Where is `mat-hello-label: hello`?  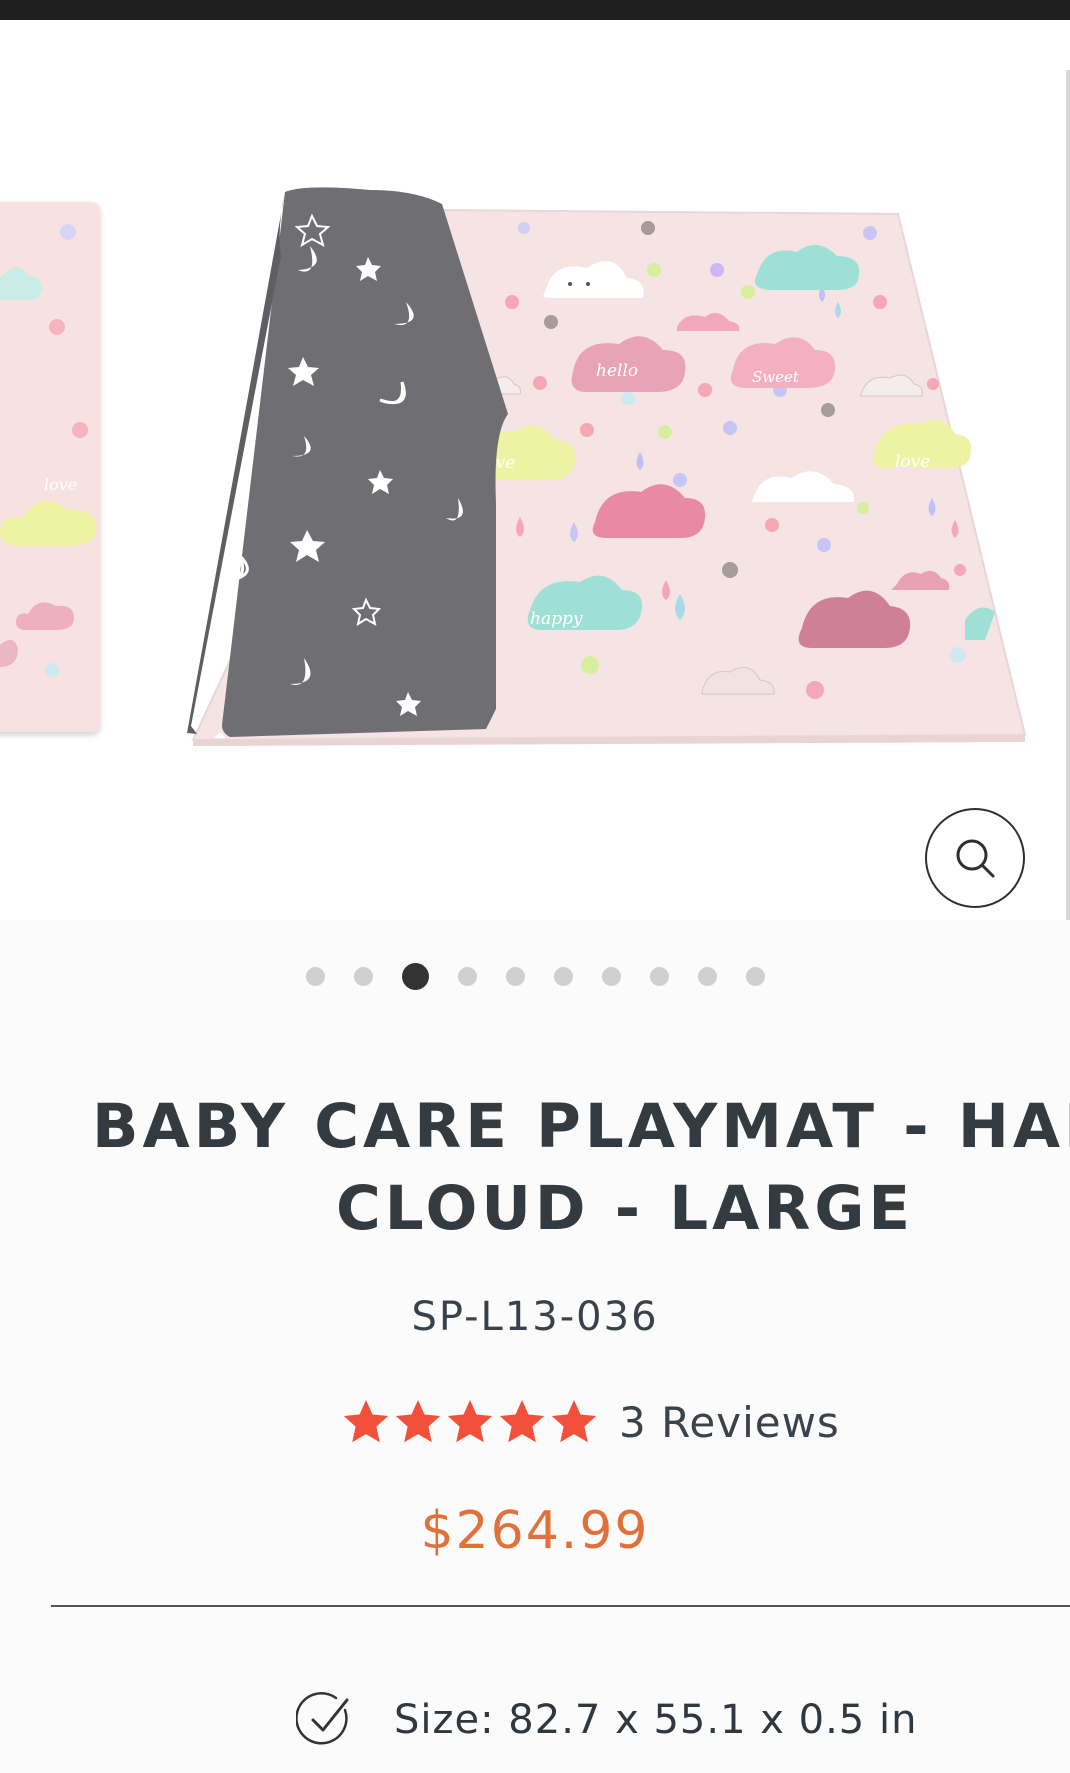
mat-hello-label: hello is located at coordinates (617, 371).